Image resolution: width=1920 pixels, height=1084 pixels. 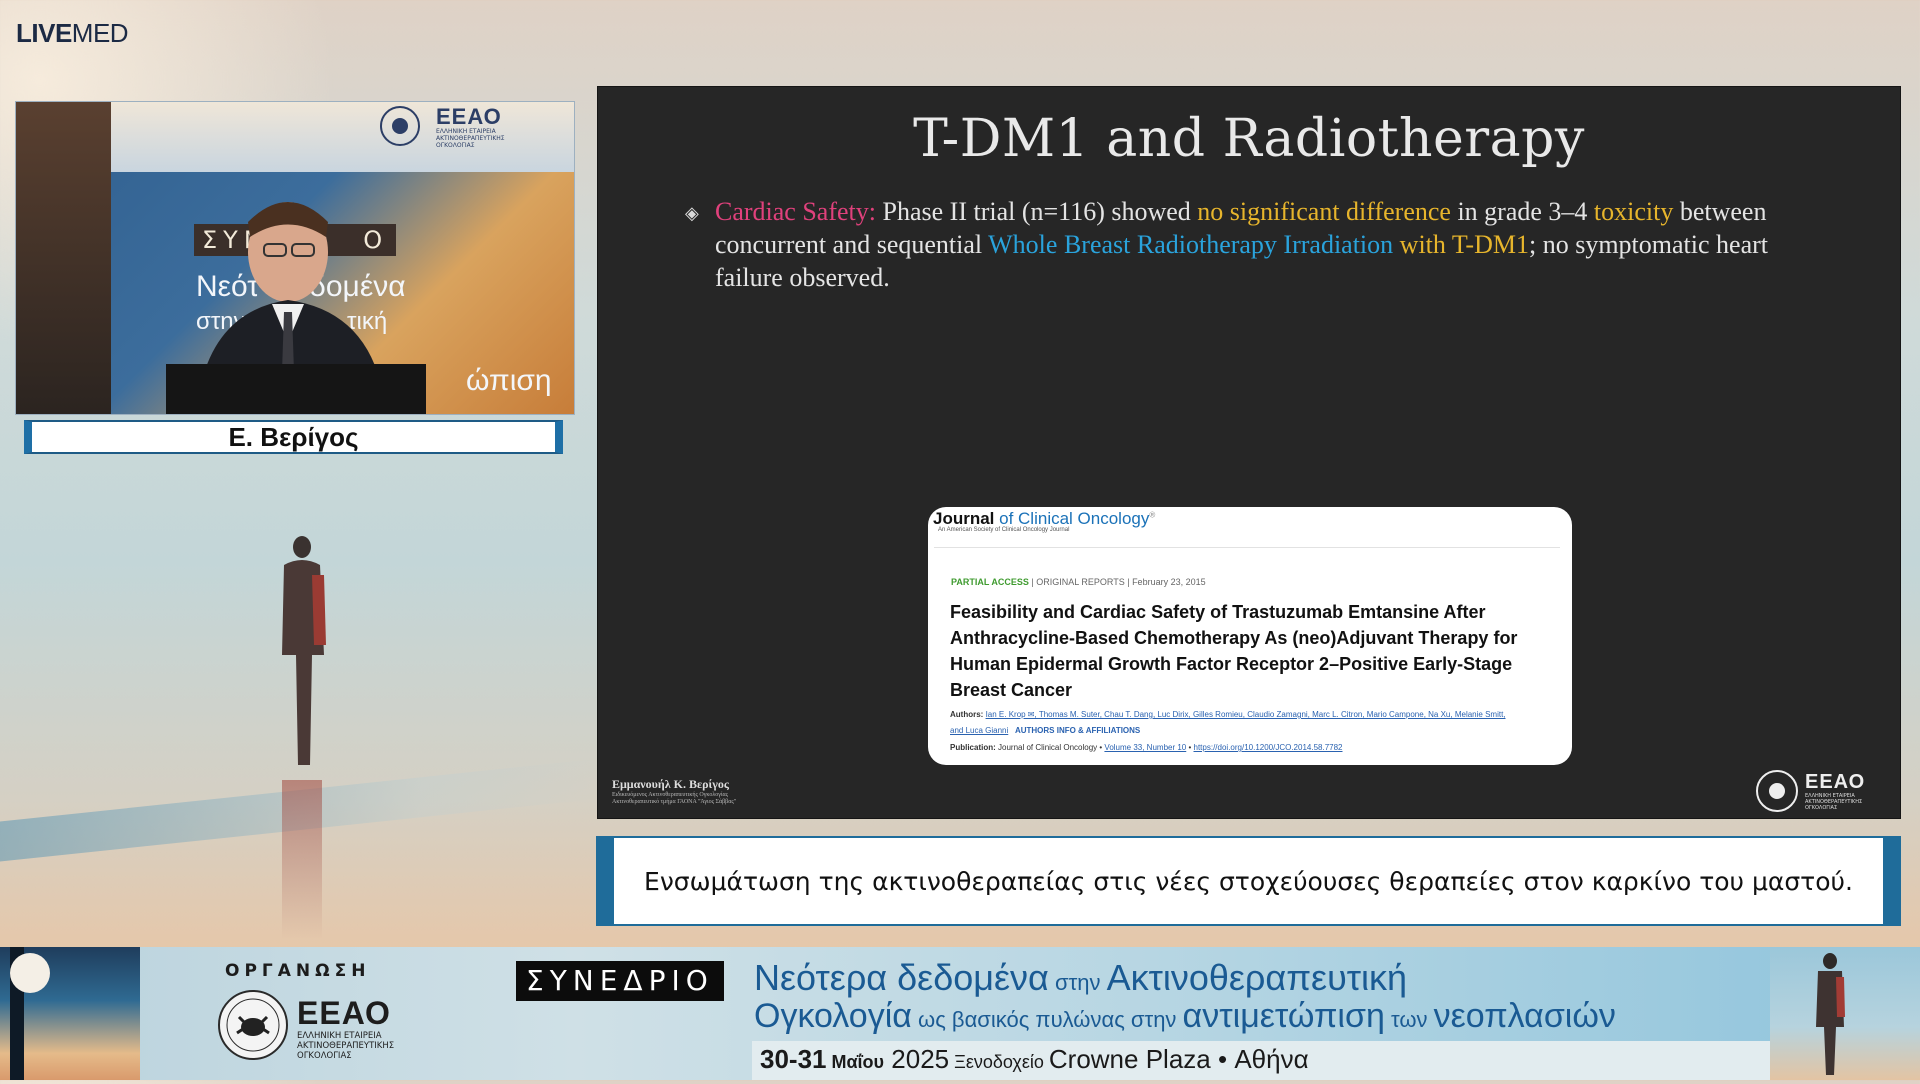 What do you see at coordinates (1037, 211) in the screenshot?
I see `bullet-text-1: Phase II trial (n=116) showed` at bounding box center [1037, 211].